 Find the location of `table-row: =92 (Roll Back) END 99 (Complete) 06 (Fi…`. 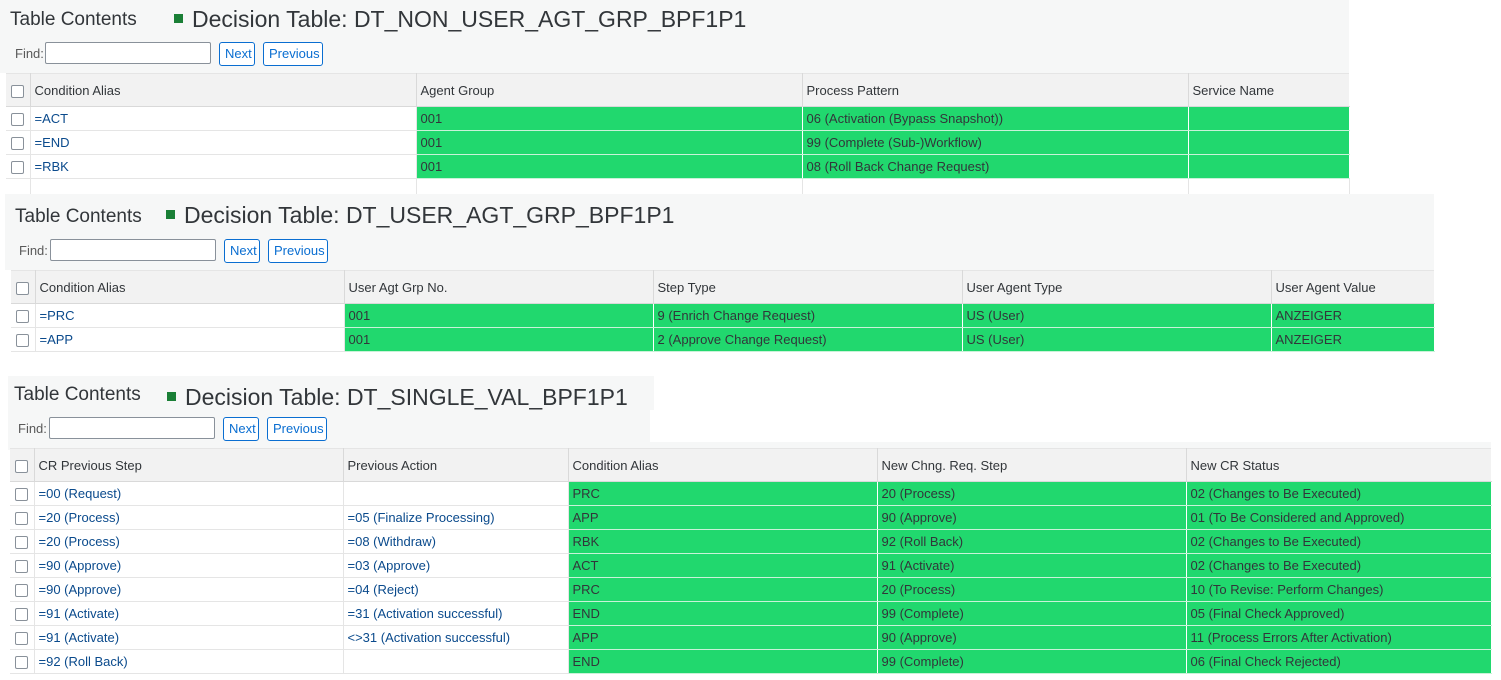

table-row: =92 (Roll Back) END 99 (Complete) 06 (Fi… is located at coordinates (751, 661).